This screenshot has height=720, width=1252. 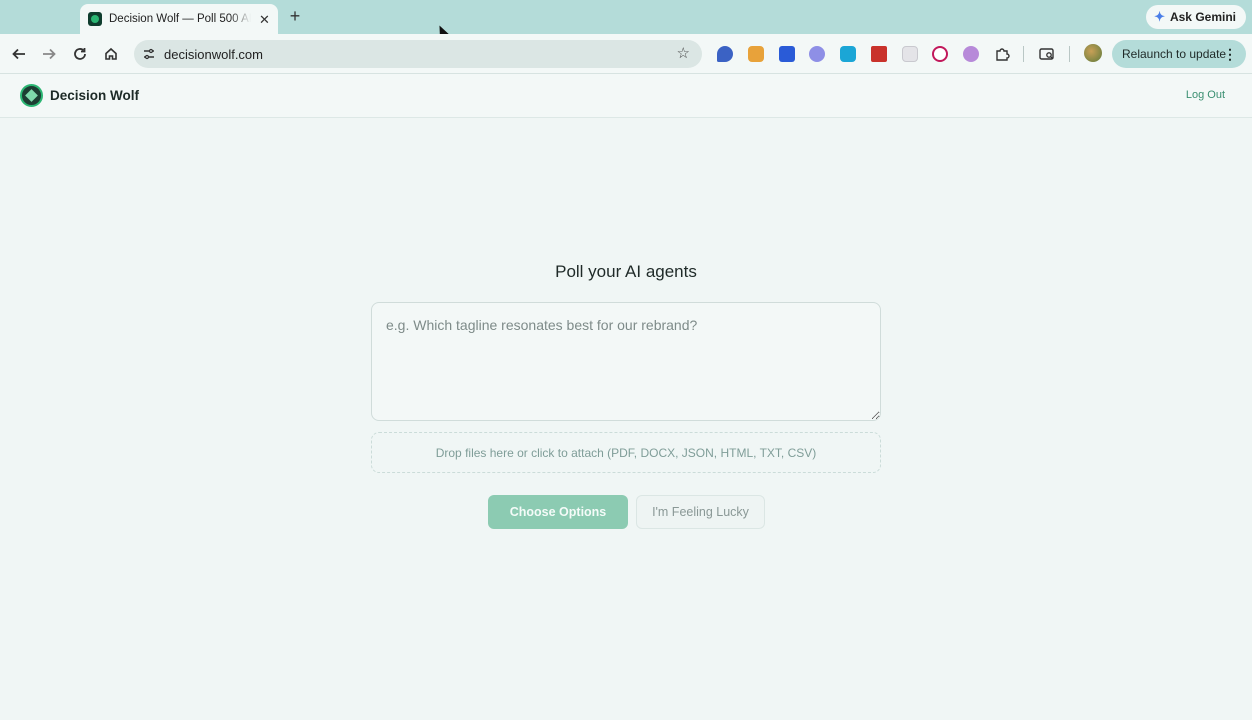 What do you see at coordinates (700, 512) in the screenshot?
I see `feeling-lucky-button: I'm Feeling Lucky` at bounding box center [700, 512].